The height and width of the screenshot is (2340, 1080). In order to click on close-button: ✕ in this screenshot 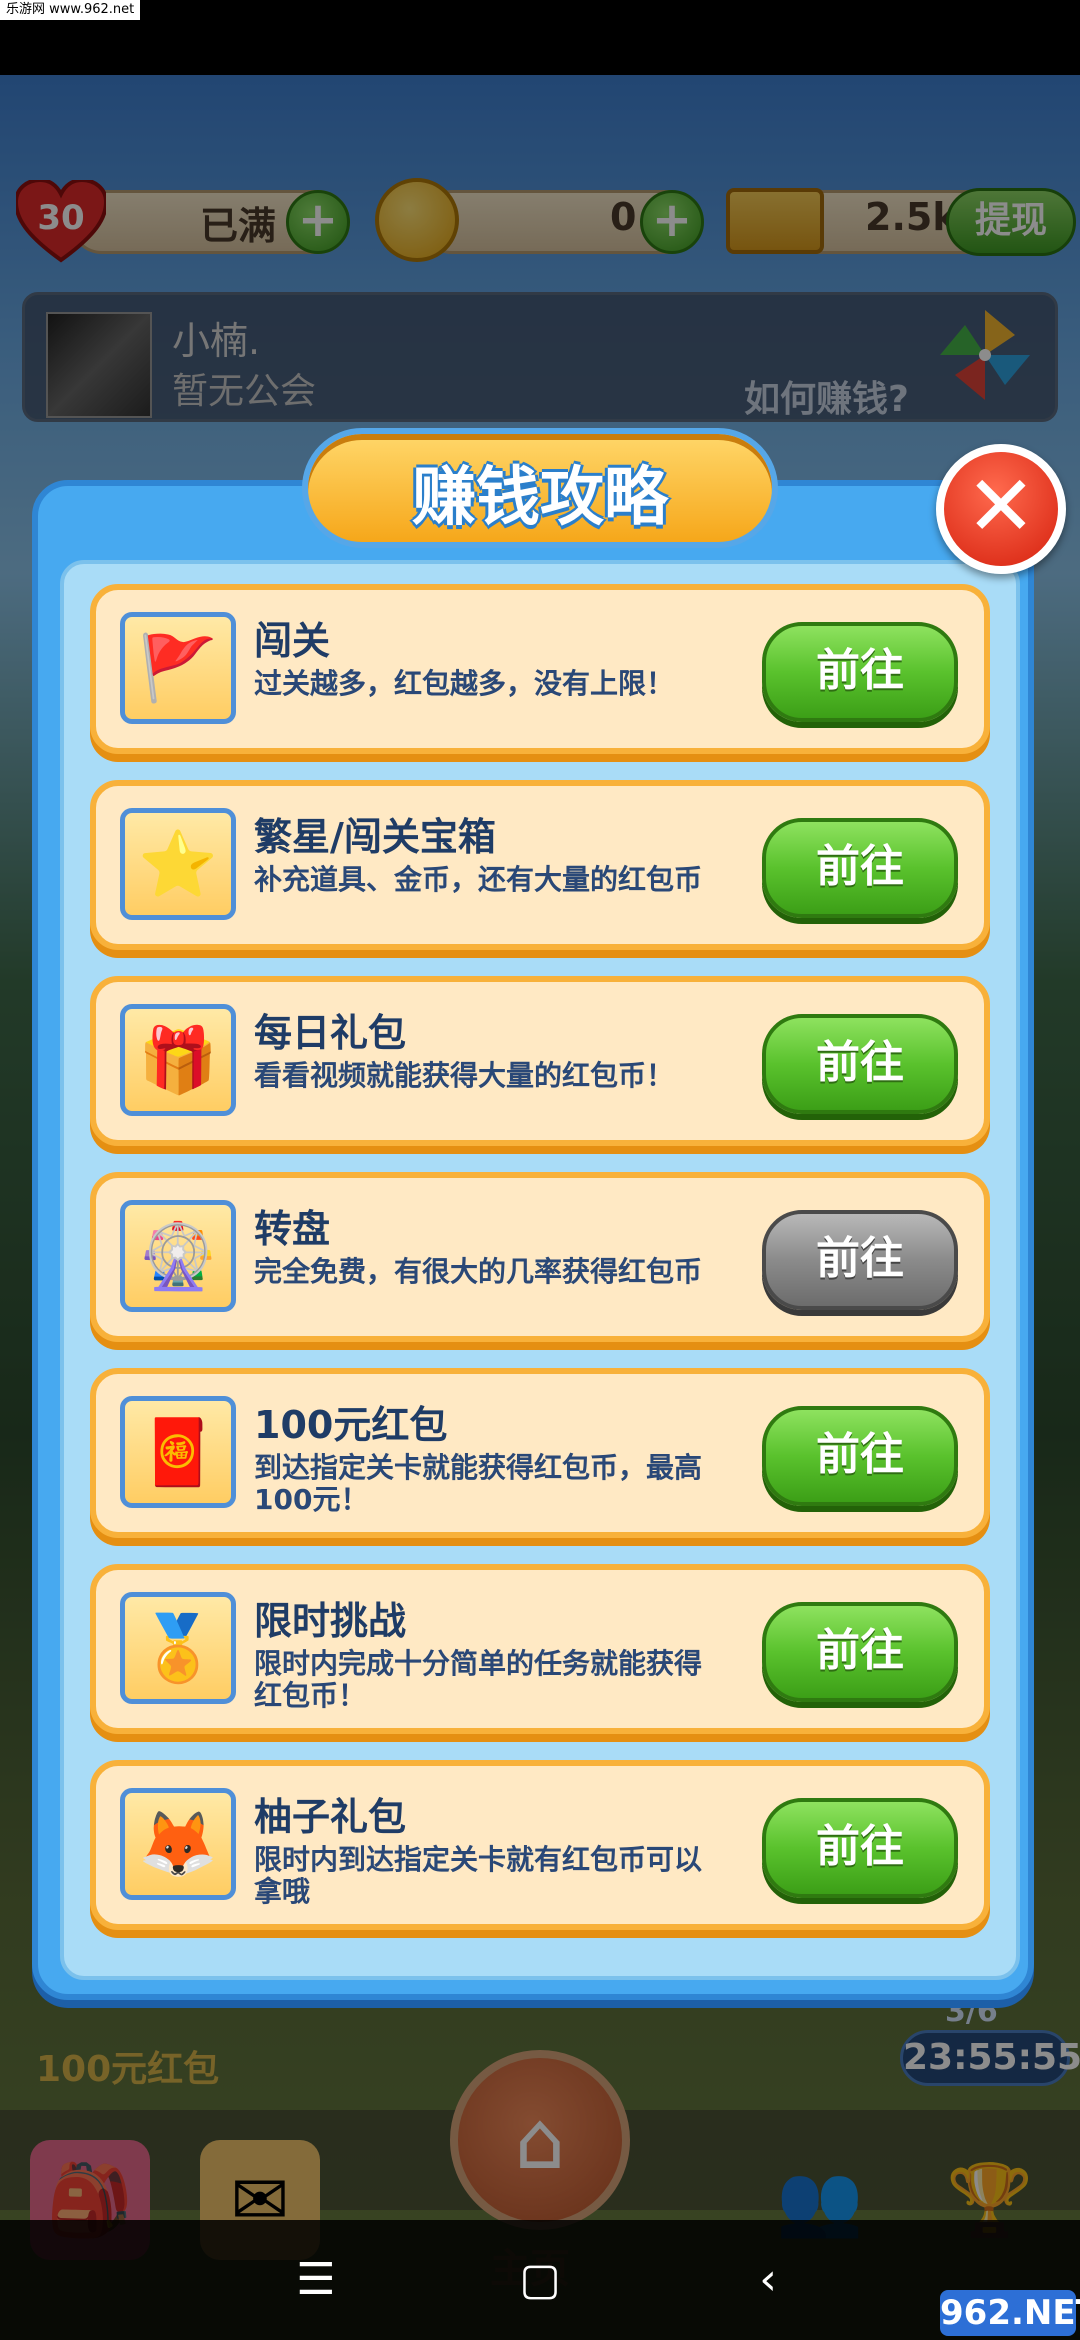, I will do `click(1001, 509)`.